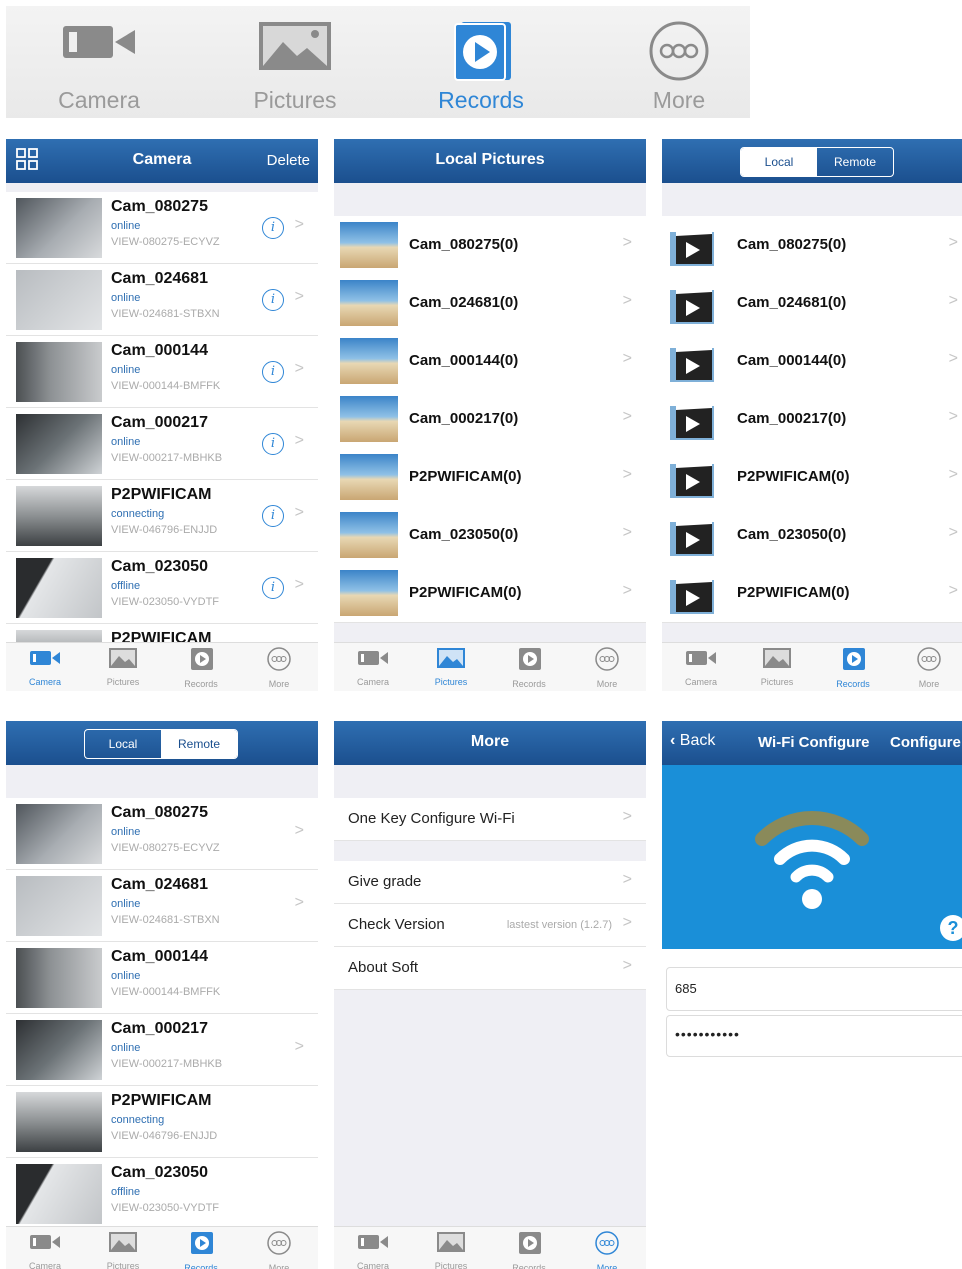 This screenshot has height=1269, width=962. Describe the element at coordinates (126, 586) in the screenshot. I see `camera-status: offline` at that location.